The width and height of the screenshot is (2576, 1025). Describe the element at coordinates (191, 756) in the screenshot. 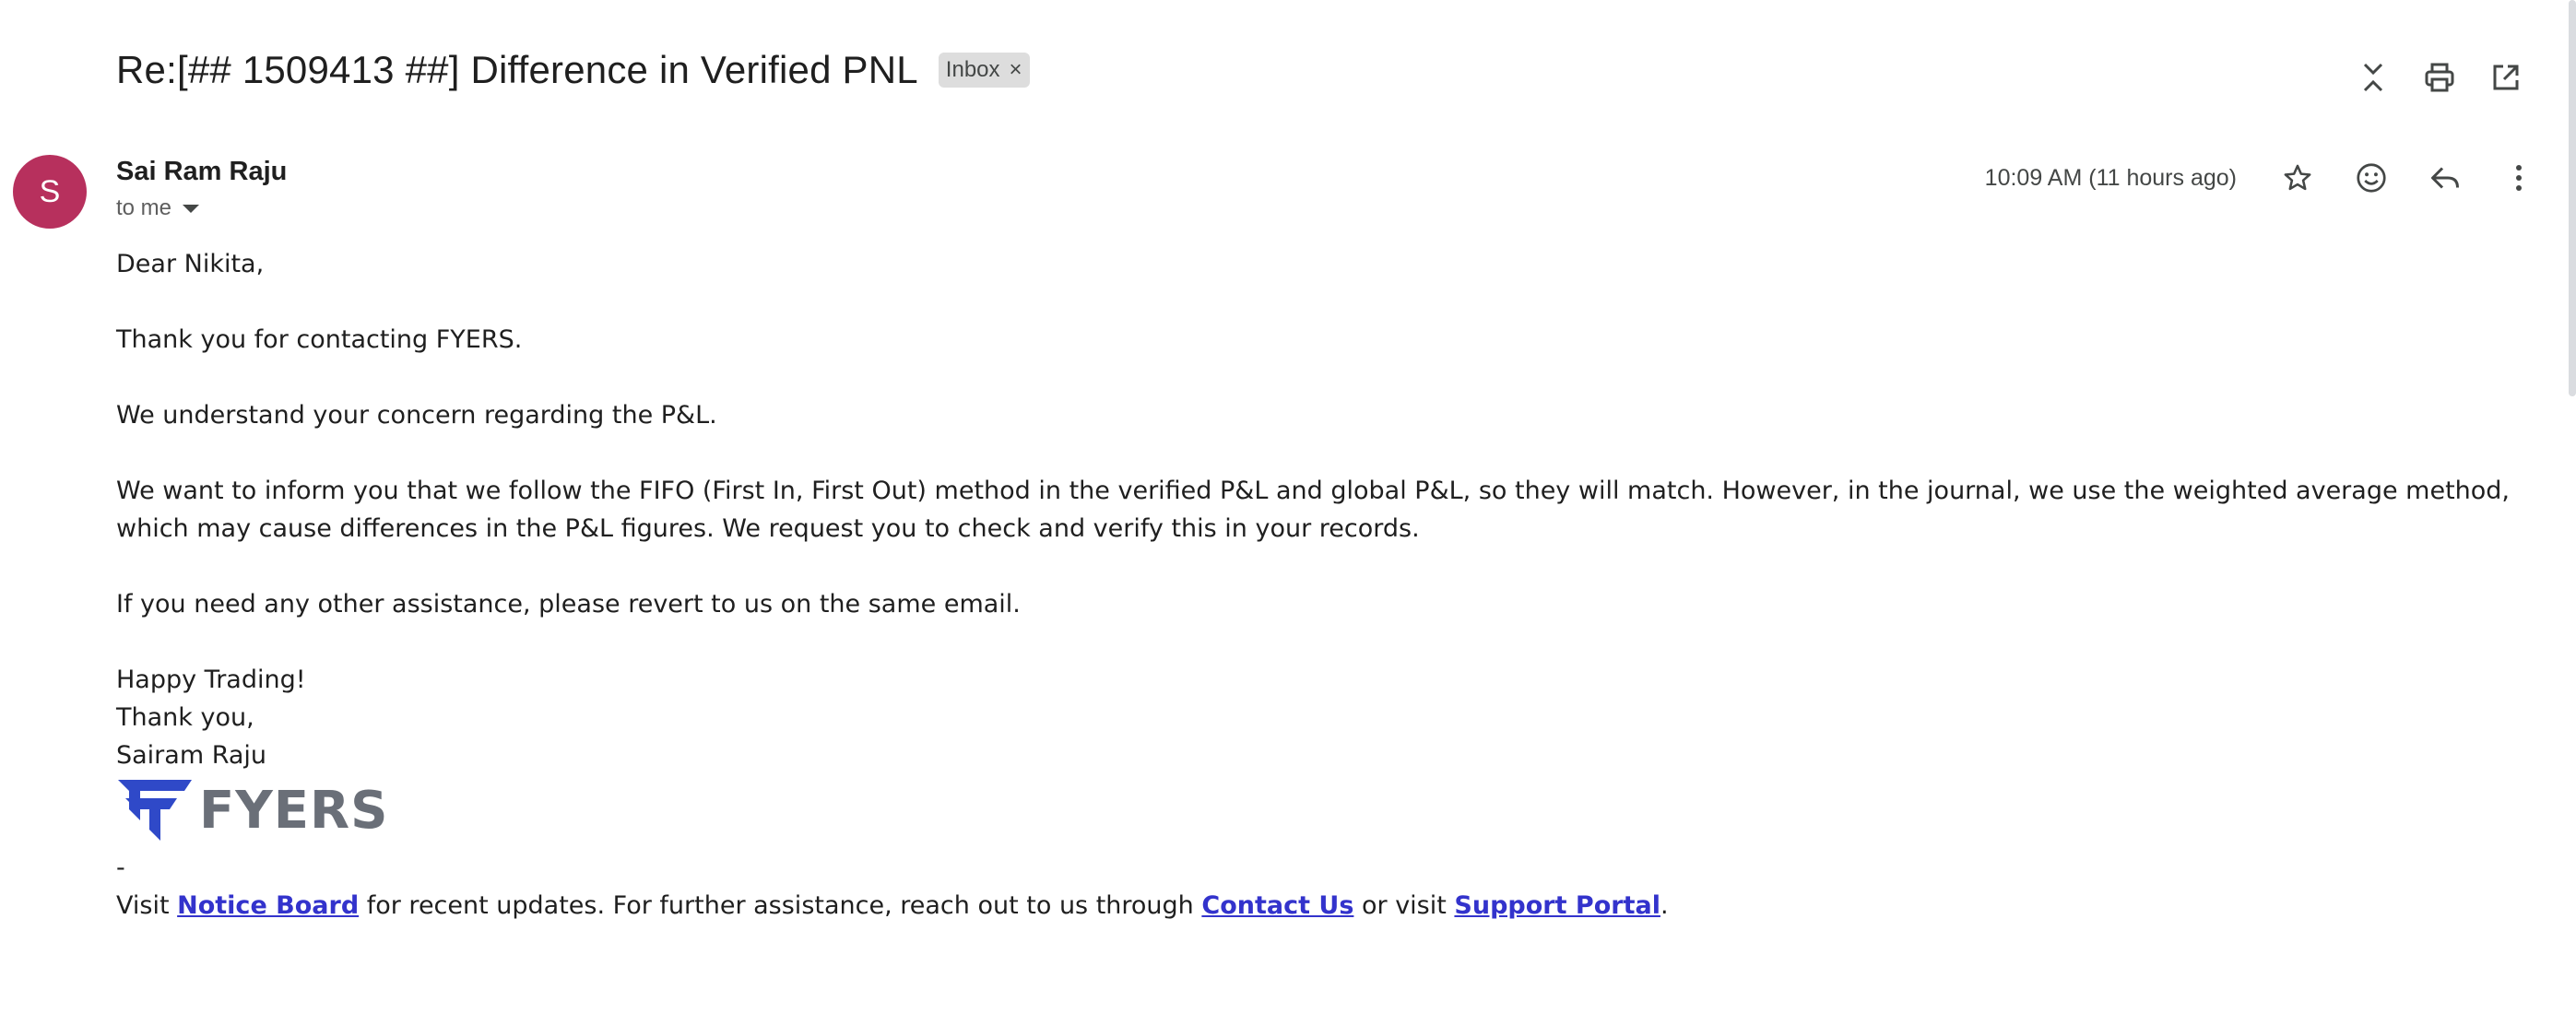

I see `signature-name: Sairam Raju` at that location.